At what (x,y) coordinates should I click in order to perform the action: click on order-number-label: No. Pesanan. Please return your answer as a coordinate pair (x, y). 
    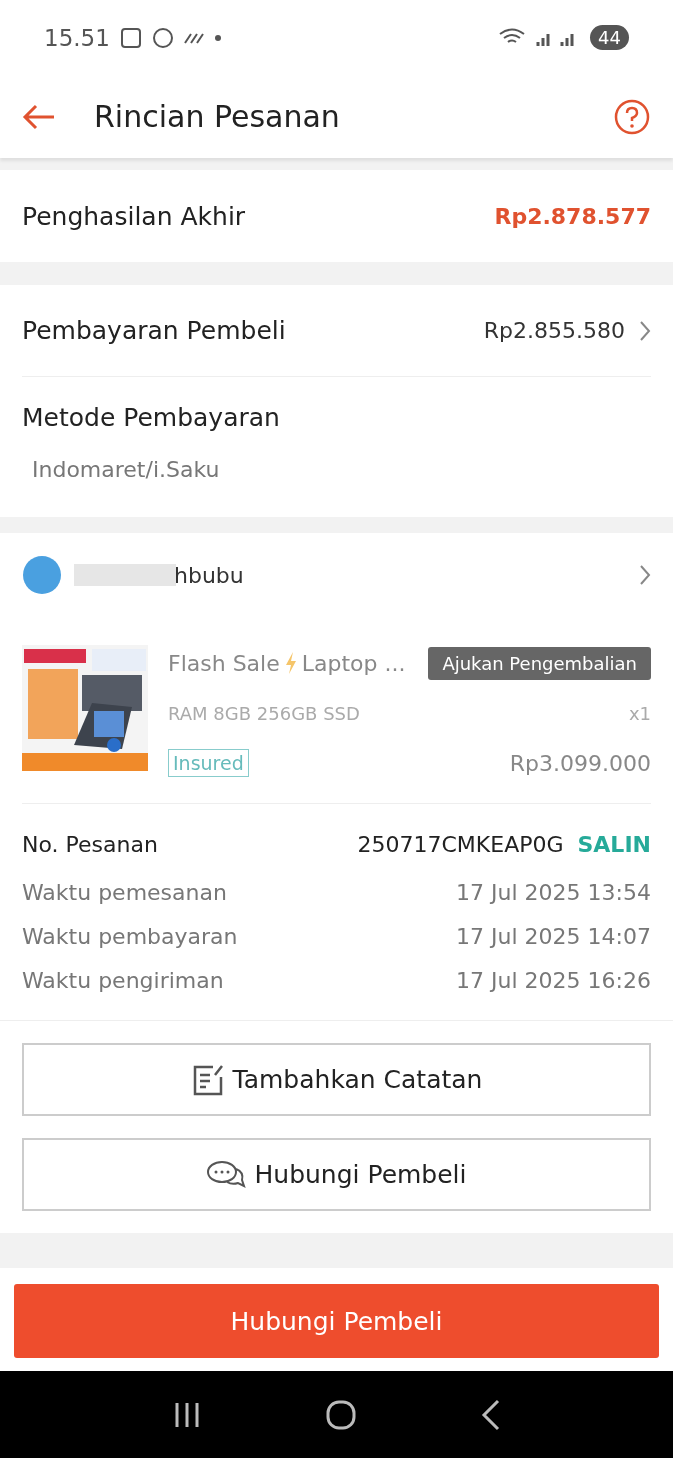
    Looking at the image, I should click on (90, 844).